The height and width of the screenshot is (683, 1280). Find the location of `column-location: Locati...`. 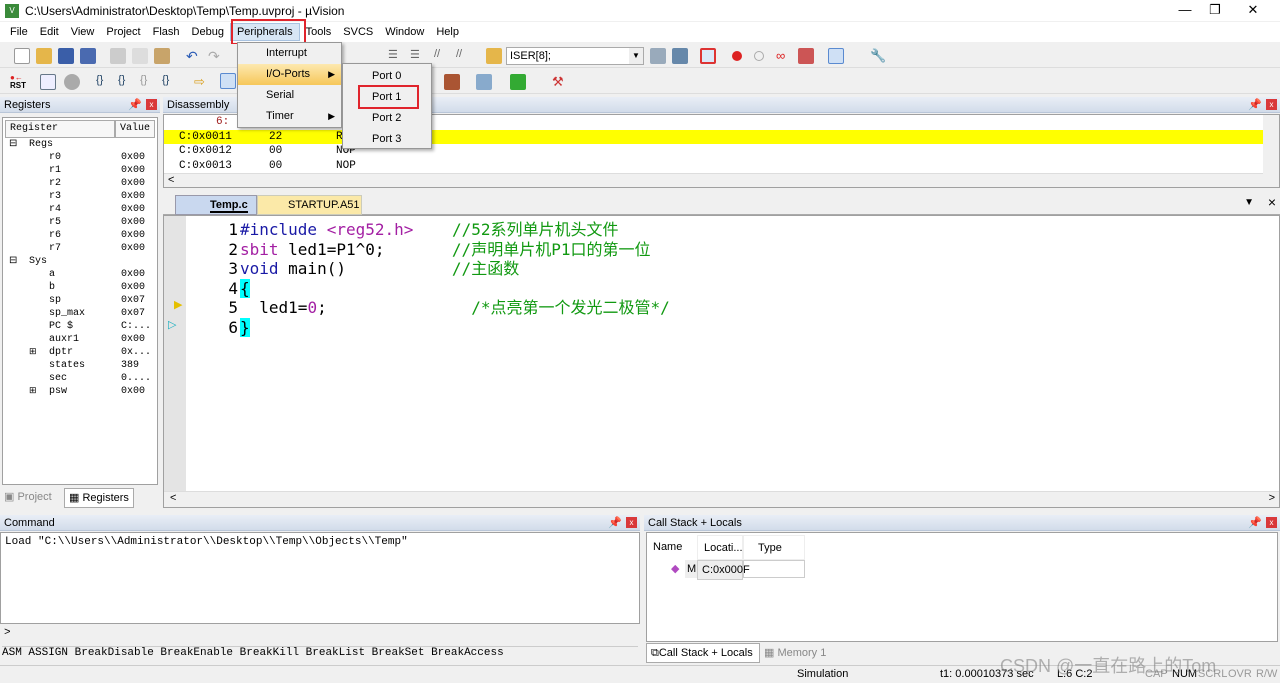

column-location: Locati... is located at coordinates (720, 547).